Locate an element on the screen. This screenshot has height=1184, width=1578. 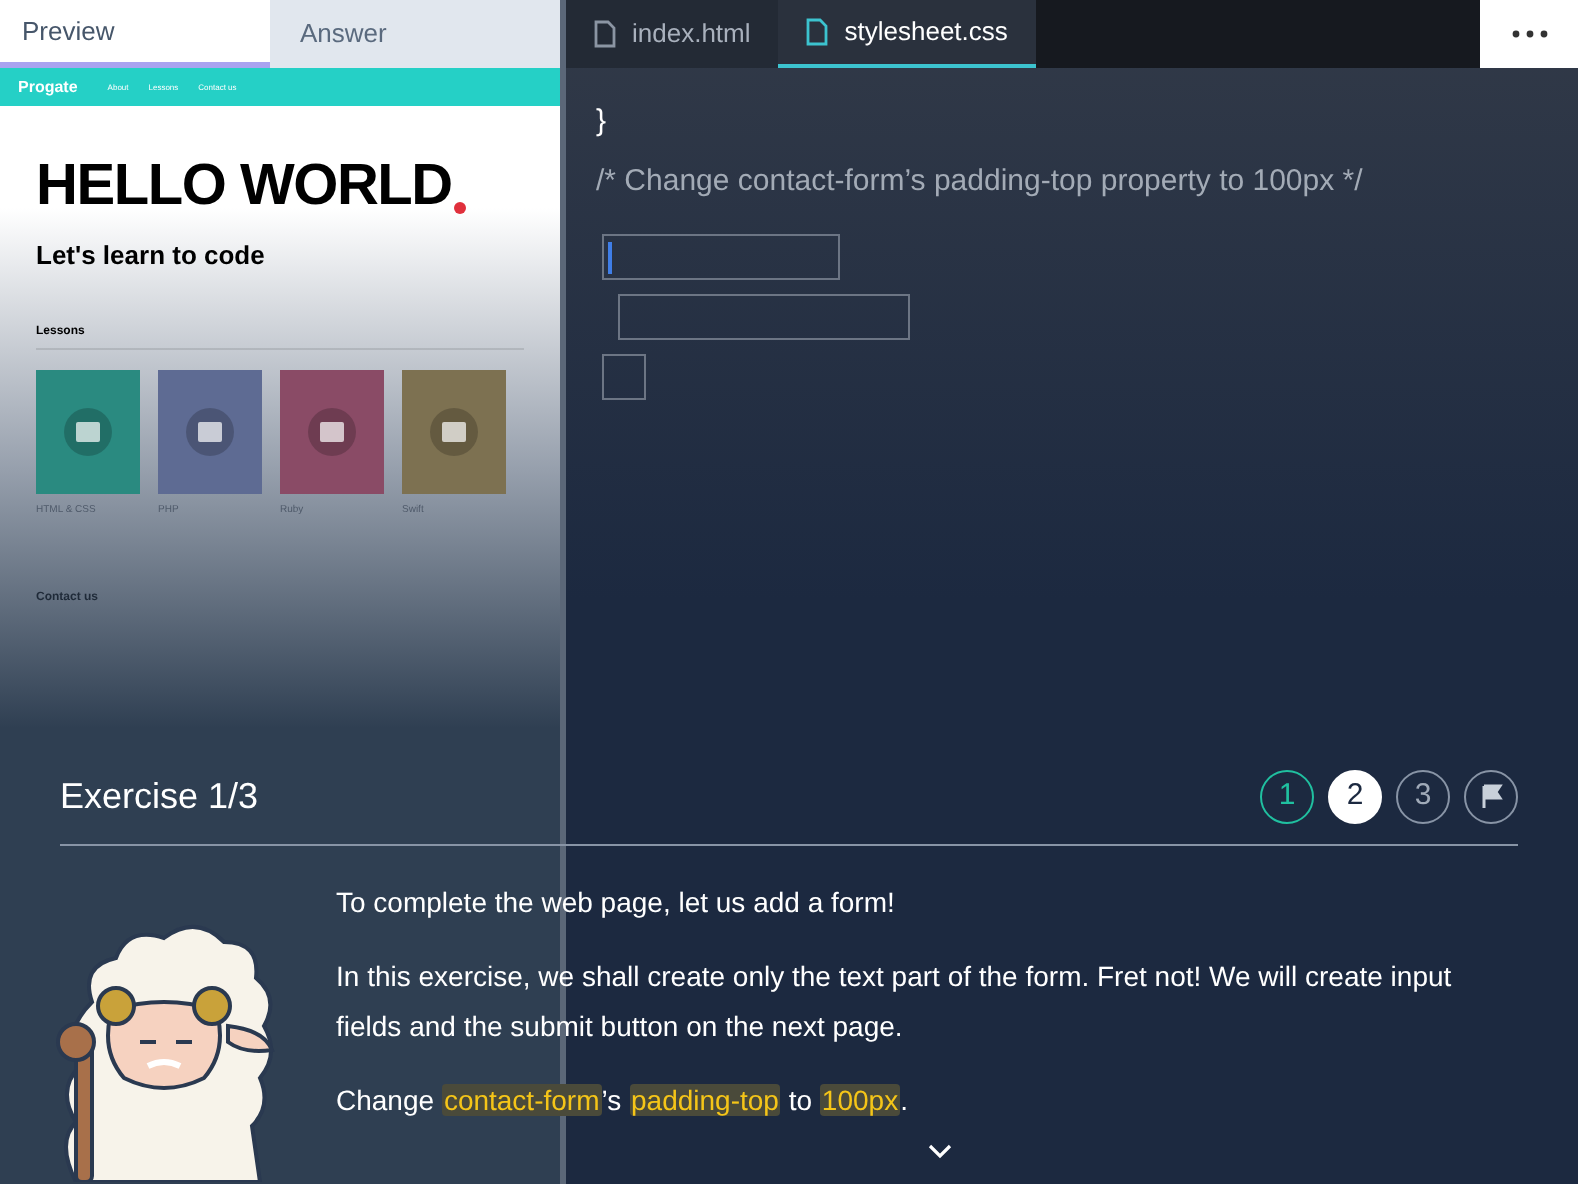
step-button is located at coordinates (1491, 797).